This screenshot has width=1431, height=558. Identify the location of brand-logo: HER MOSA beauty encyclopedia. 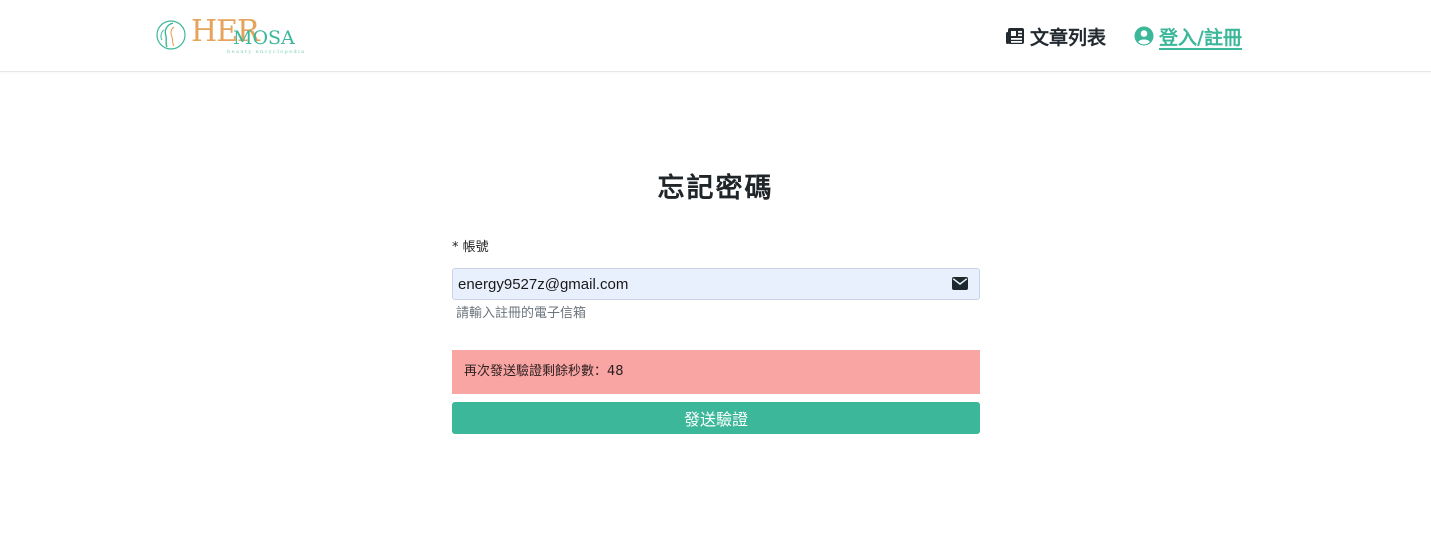
(229, 36).